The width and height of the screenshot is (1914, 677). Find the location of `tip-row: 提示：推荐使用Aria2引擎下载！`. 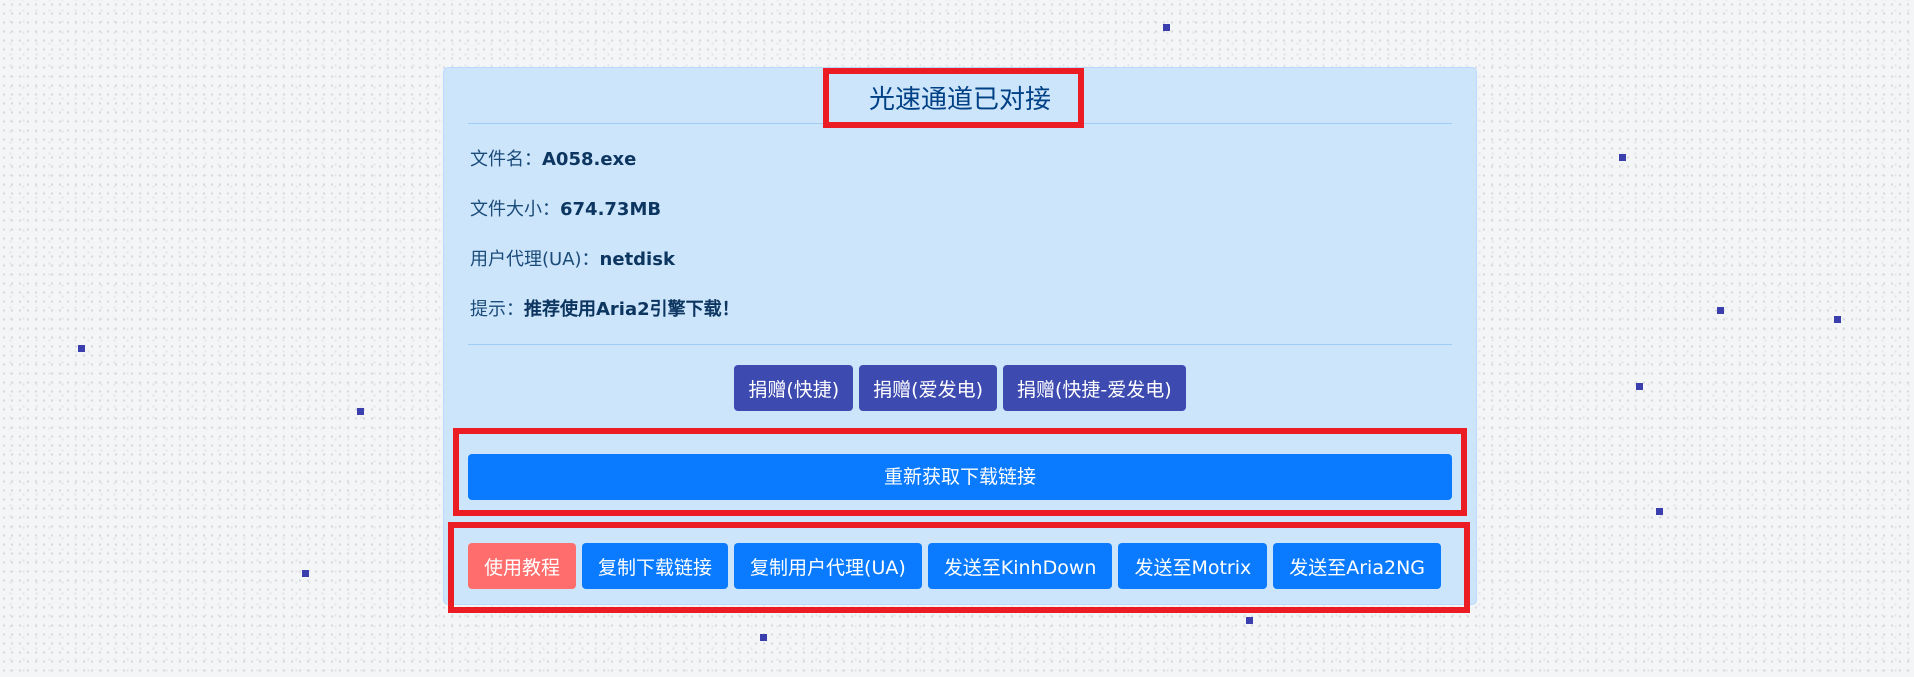

tip-row: 提示：推荐使用Aria2引擎下载！ is located at coordinates (605, 310).